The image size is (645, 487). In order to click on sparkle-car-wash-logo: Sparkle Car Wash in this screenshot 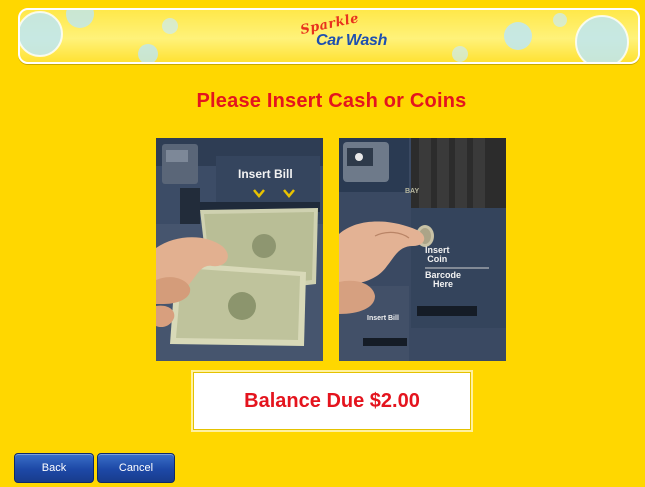, I will do `click(351, 34)`.